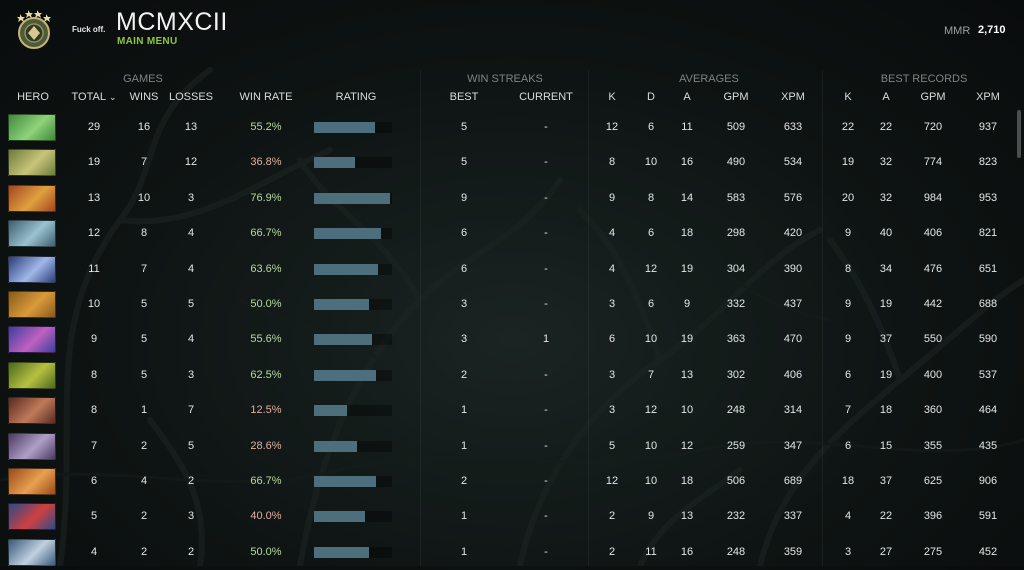 The image size is (1024, 570). What do you see at coordinates (144, 97) in the screenshot?
I see `header-wins: WINS` at bounding box center [144, 97].